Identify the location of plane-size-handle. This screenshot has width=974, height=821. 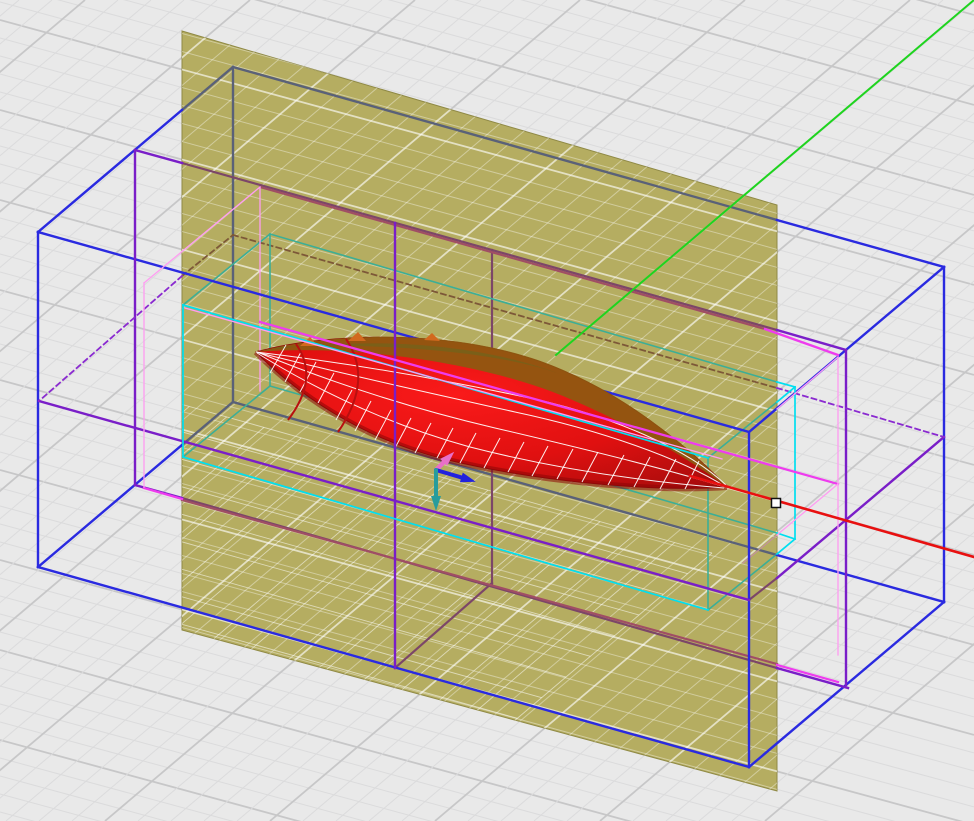
(776, 503).